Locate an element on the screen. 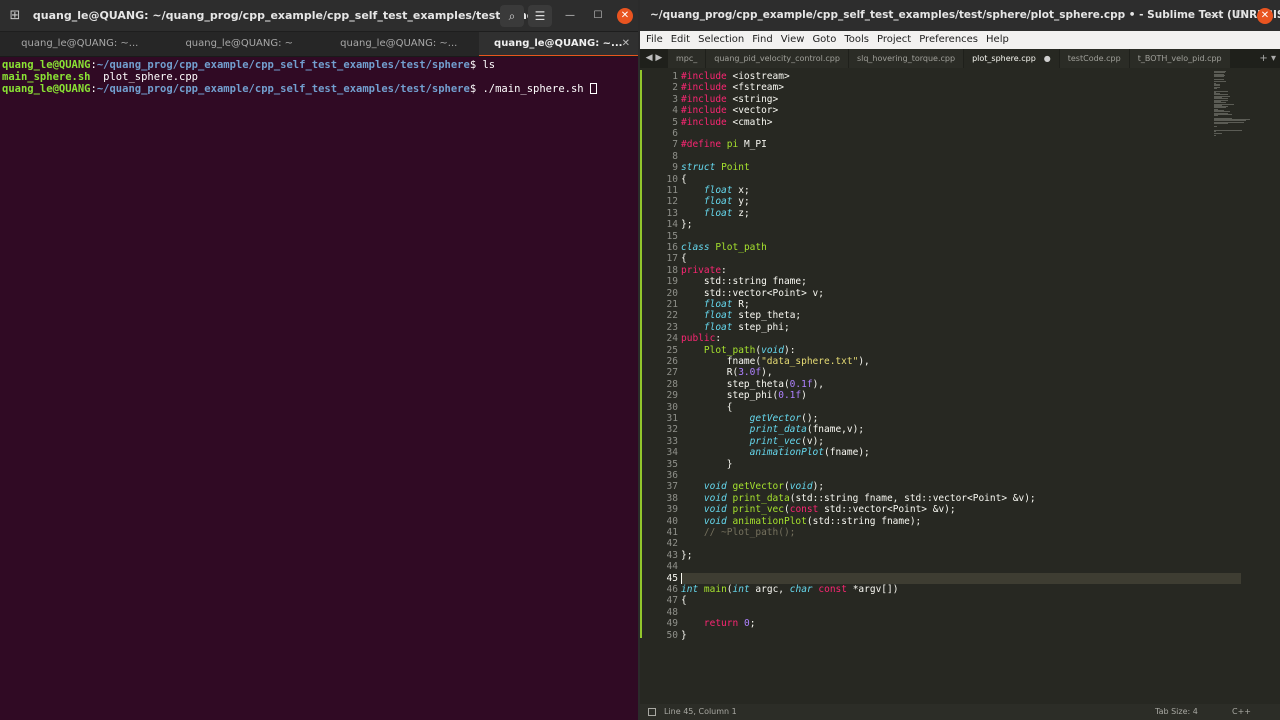 This screenshot has width=1280, height=720. menu-selection: Selection is located at coordinates (723, 40).